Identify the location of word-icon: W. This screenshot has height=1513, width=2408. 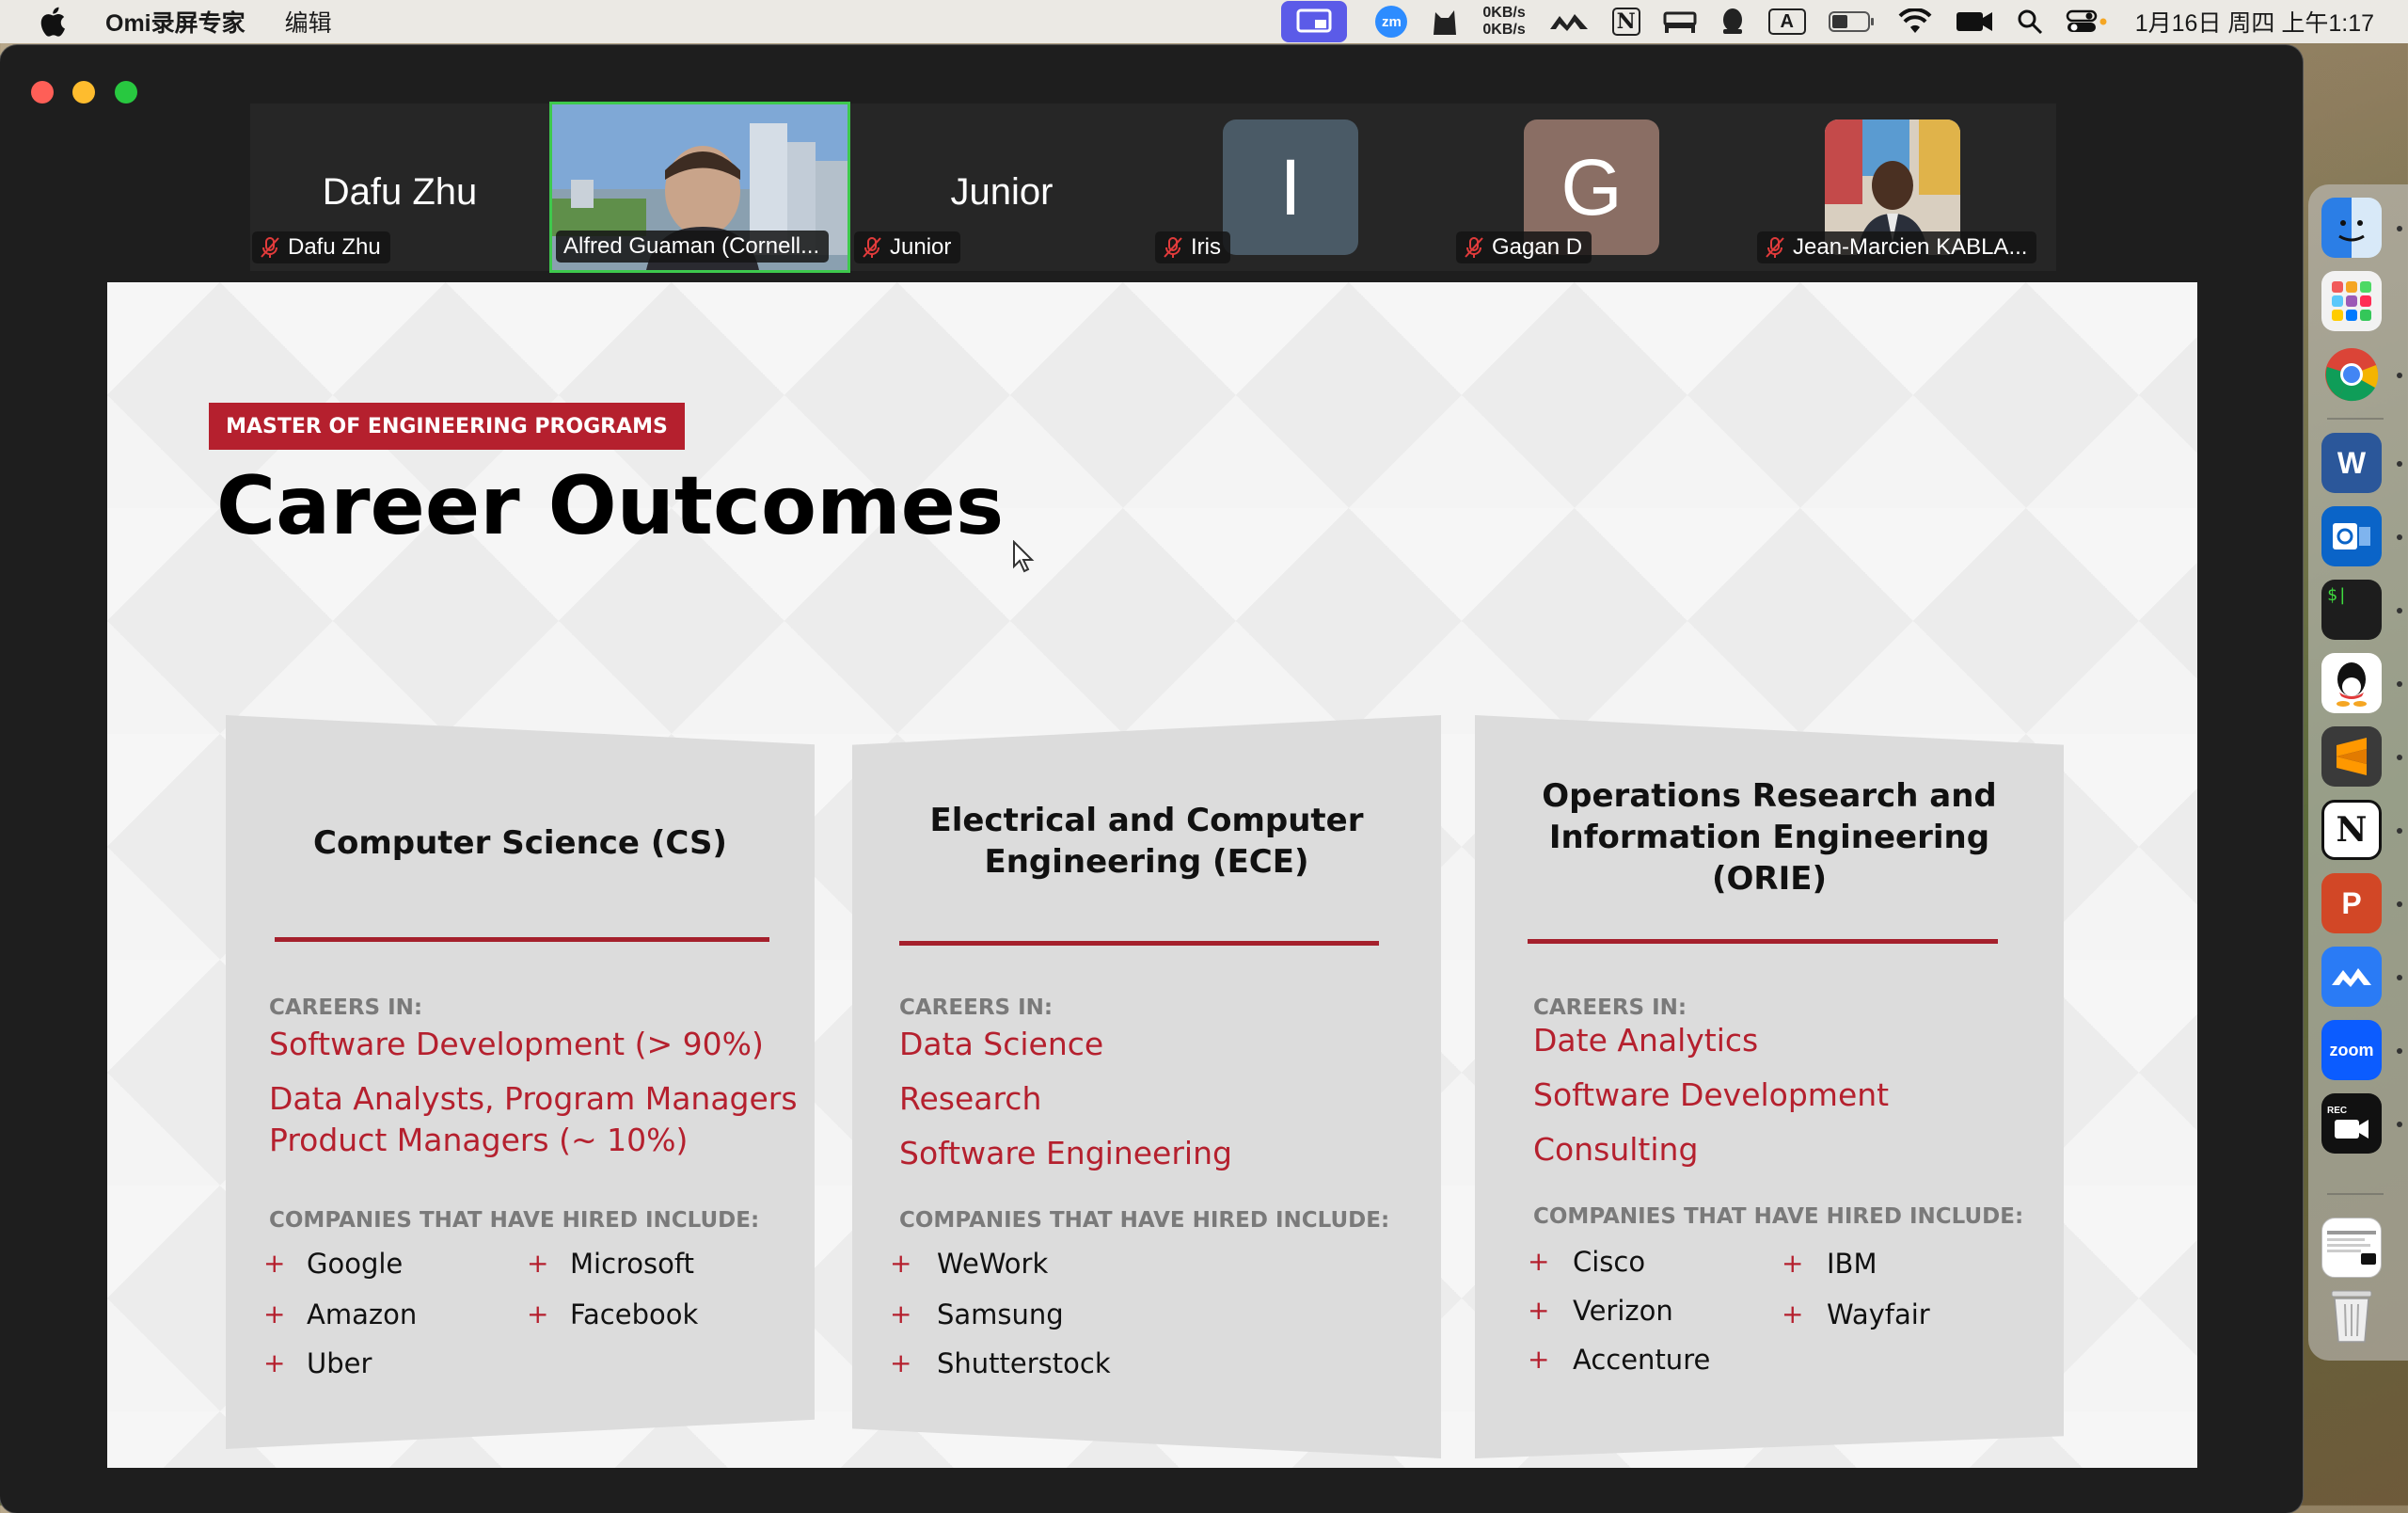
(2351, 463).